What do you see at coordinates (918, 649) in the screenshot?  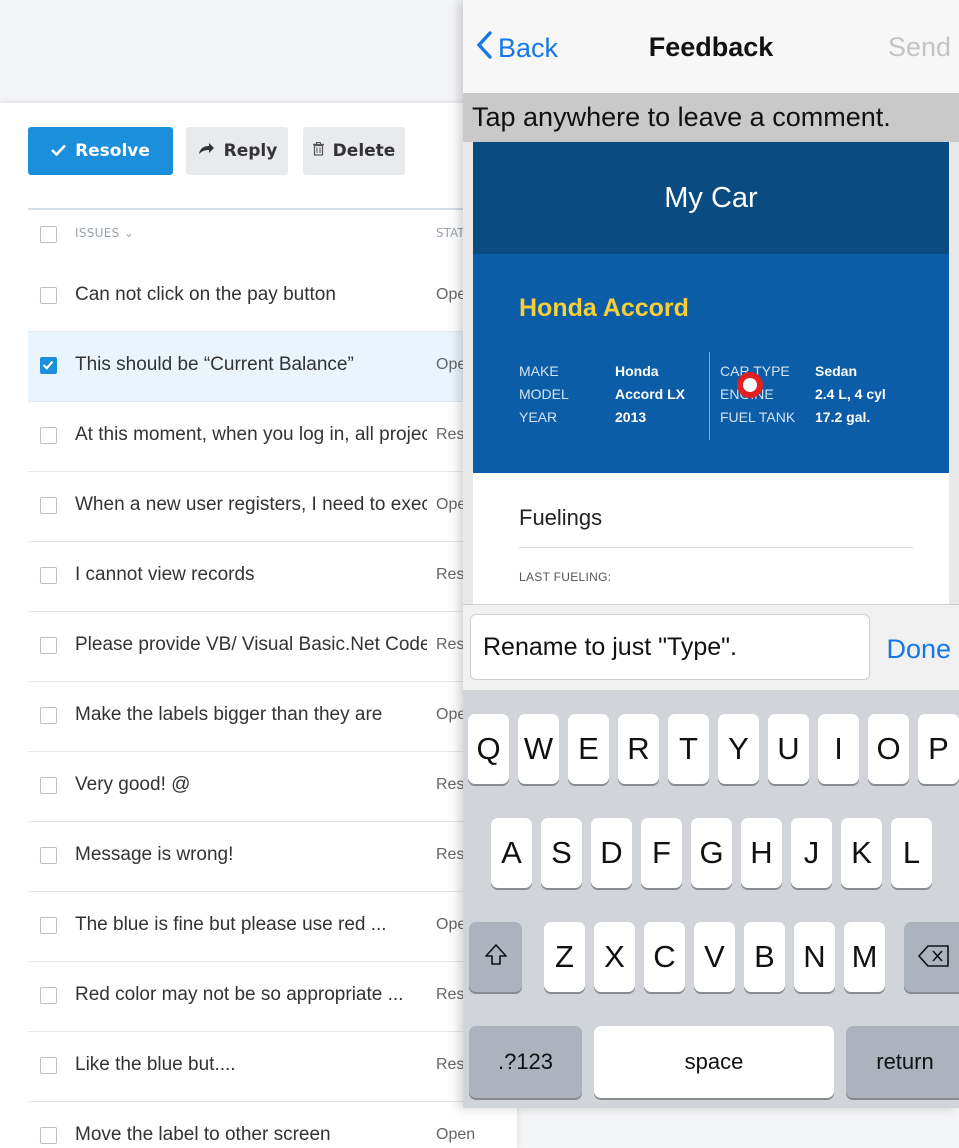 I see `done-button: Done` at bounding box center [918, 649].